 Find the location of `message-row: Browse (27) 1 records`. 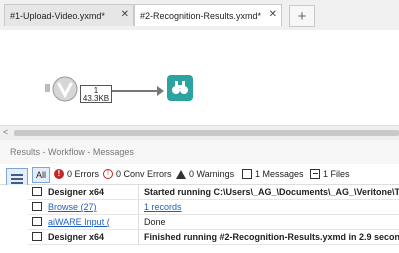

message-row: Browse (27) 1 records is located at coordinates (213, 207).